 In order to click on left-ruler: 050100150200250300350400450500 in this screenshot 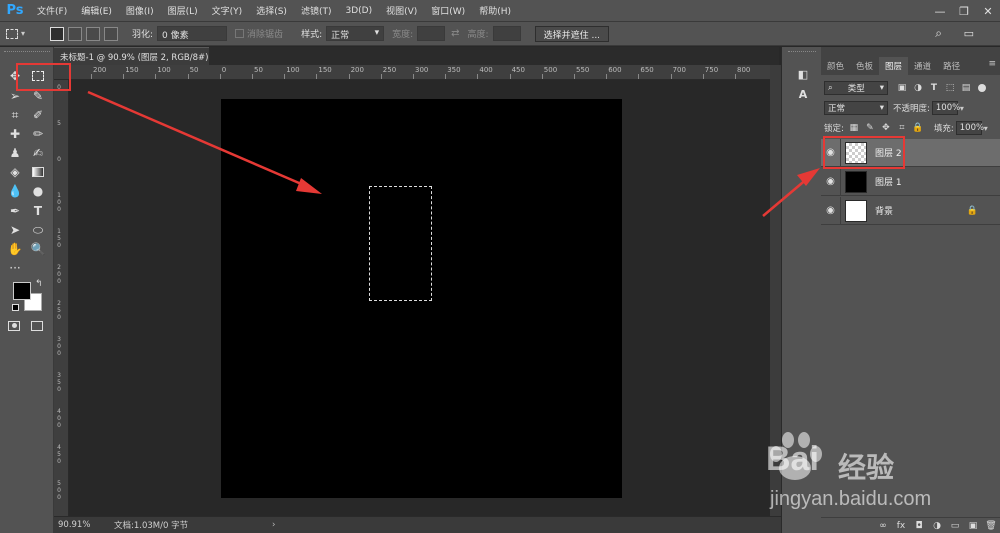, I will do `click(61, 298)`.